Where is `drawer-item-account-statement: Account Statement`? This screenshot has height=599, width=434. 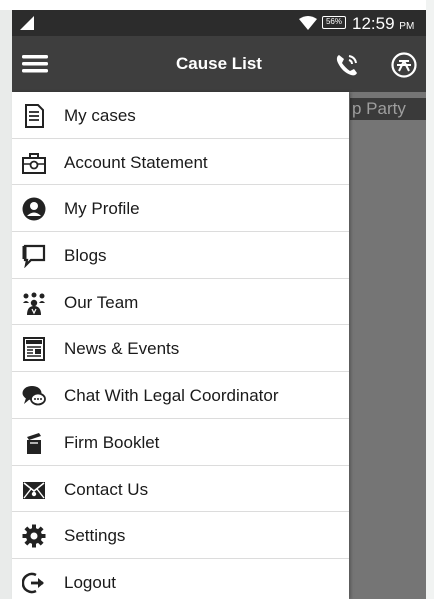 drawer-item-account-statement: Account Statement is located at coordinates (180, 162).